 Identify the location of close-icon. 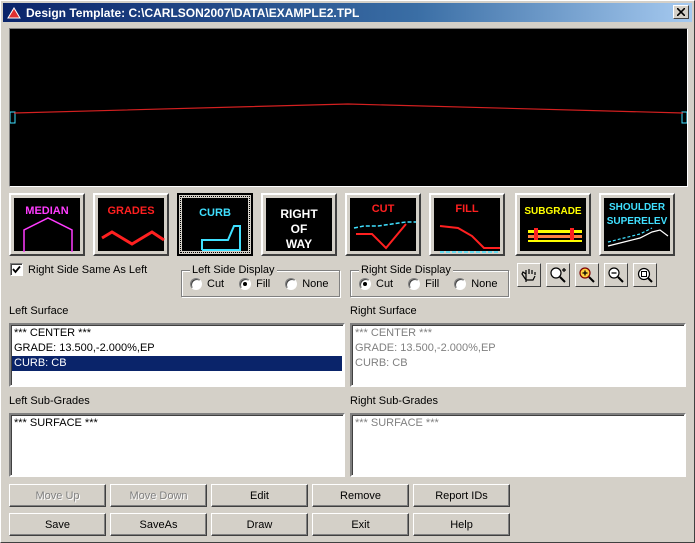
(681, 12).